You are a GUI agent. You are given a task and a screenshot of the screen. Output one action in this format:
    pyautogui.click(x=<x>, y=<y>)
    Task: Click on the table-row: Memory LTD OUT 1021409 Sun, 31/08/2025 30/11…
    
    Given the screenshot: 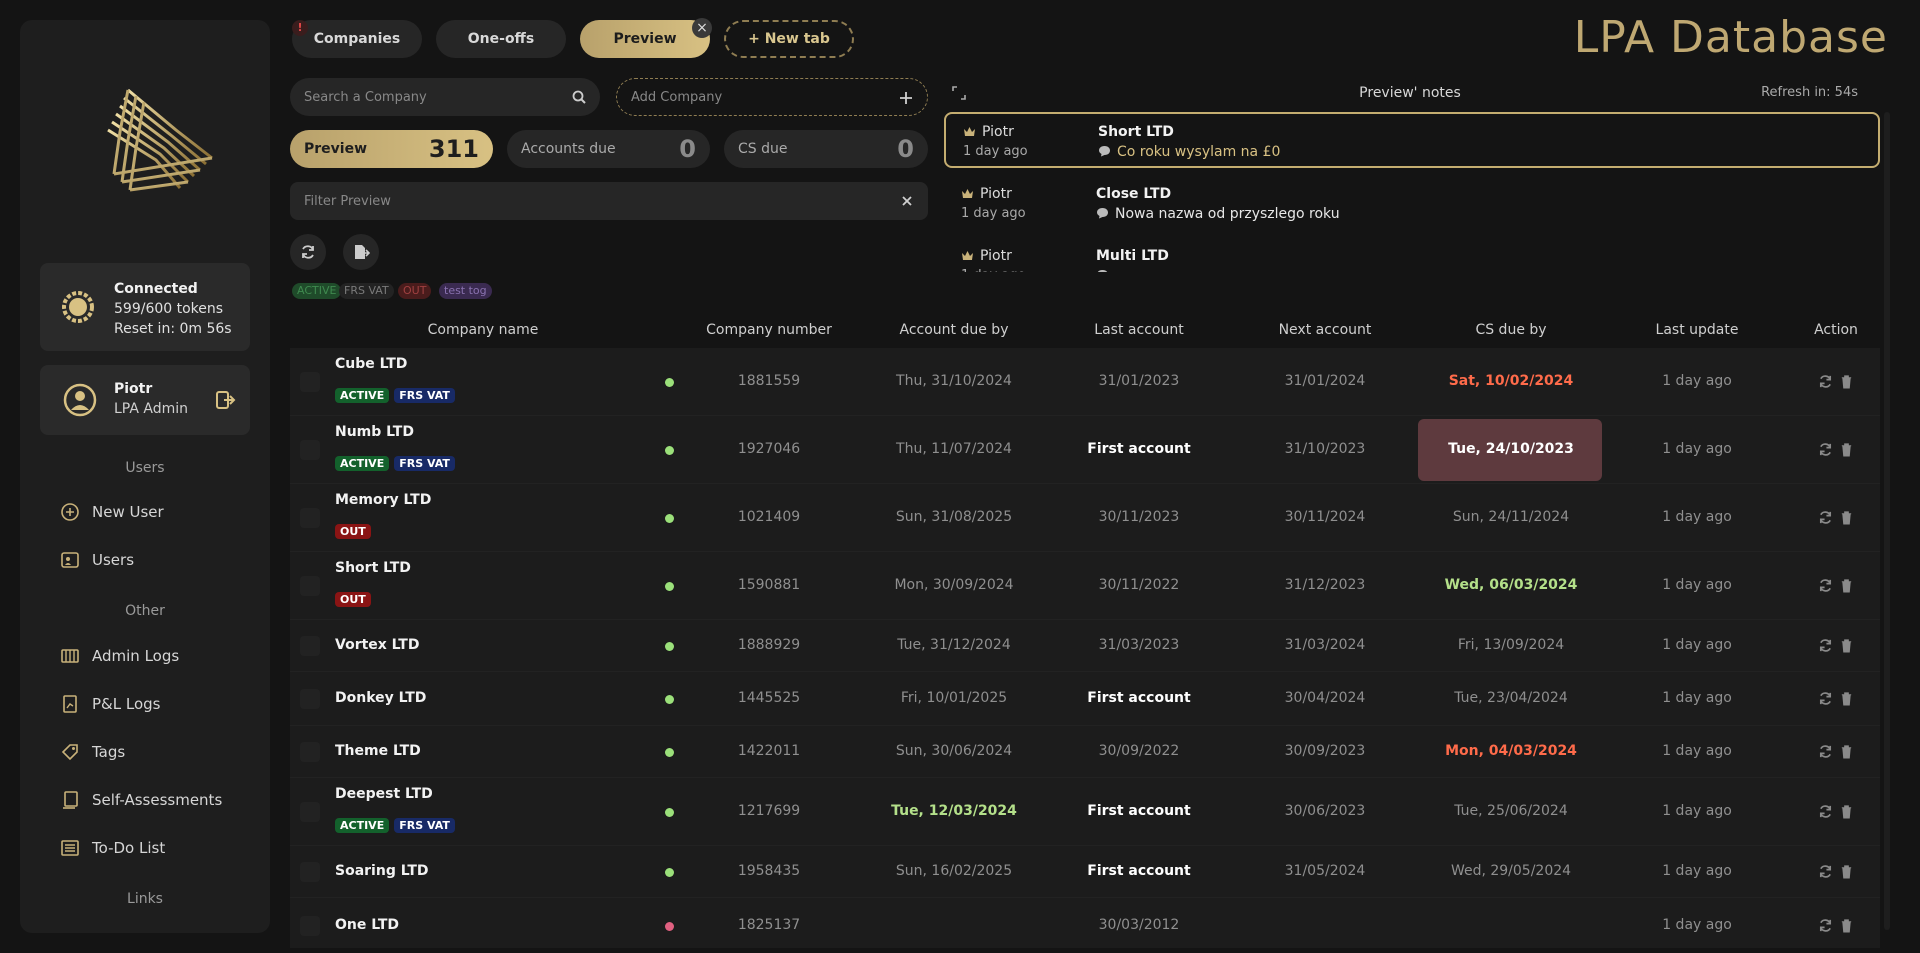 What is the action you would take?
    pyautogui.click(x=1085, y=518)
    